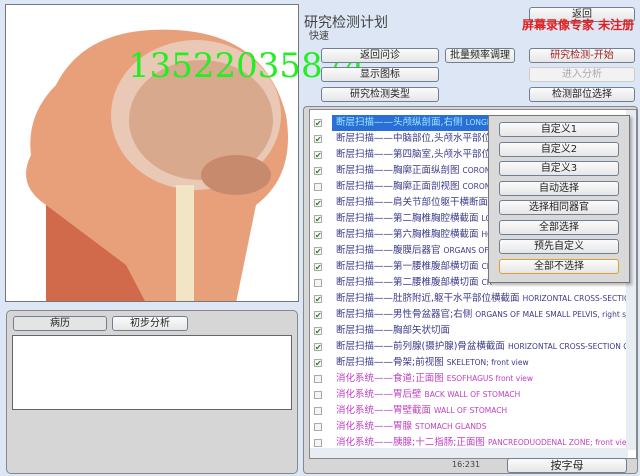 This screenshot has height=476, width=640. What do you see at coordinates (418, 186) in the screenshot?
I see `list-item-label: 断层扫描——胸廓正面剖视图 CORONAL` at bounding box center [418, 186].